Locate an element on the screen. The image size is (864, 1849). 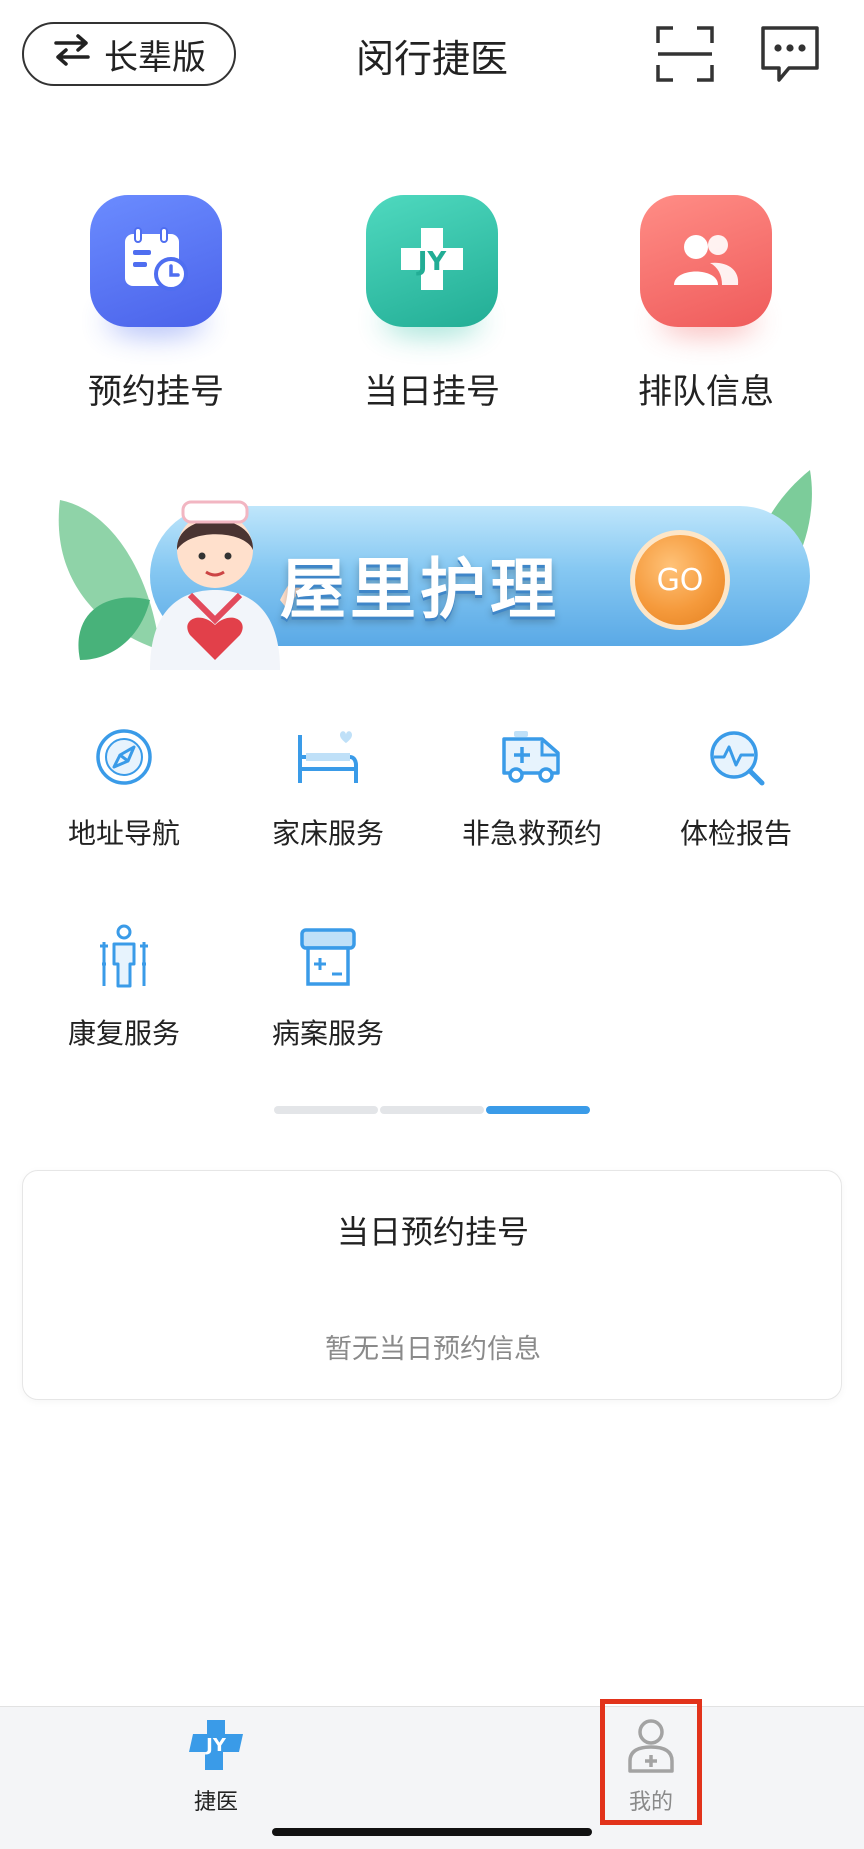
service-label: 家床服务 is located at coordinates (327, 833).